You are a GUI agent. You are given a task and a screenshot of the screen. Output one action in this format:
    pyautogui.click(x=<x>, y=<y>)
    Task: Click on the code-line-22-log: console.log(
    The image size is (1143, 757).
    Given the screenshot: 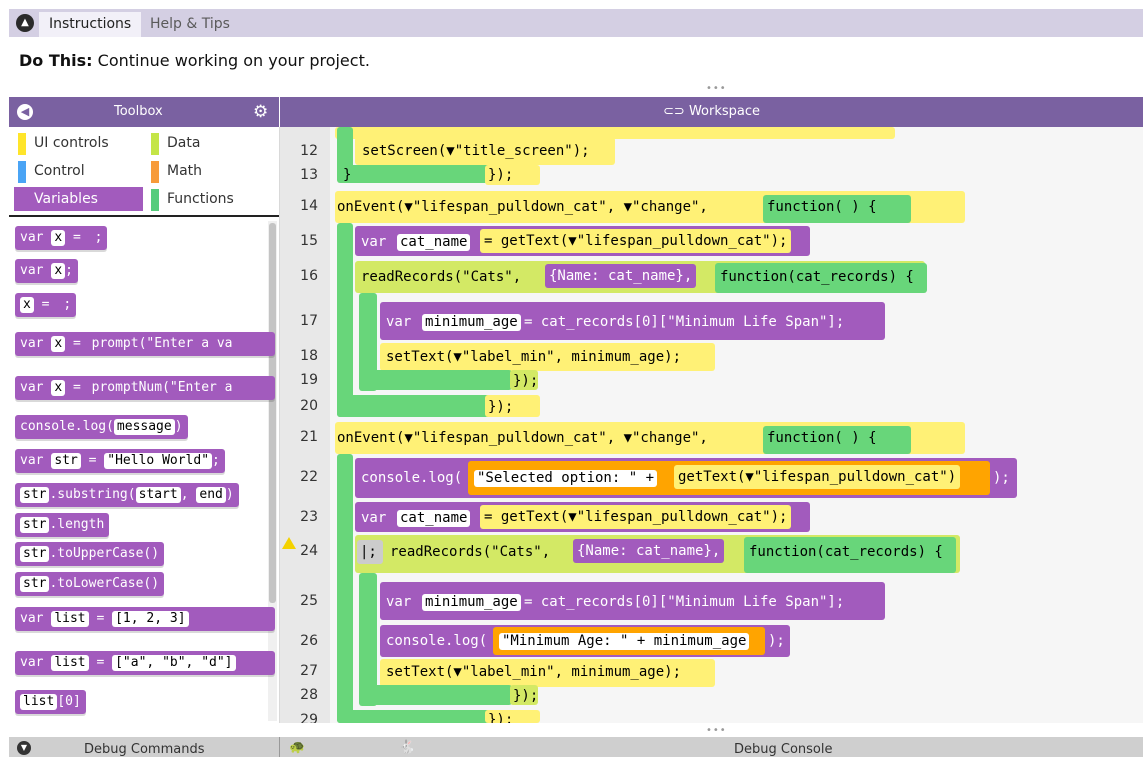 What is the action you would take?
    pyautogui.click(x=412, y=478)
    